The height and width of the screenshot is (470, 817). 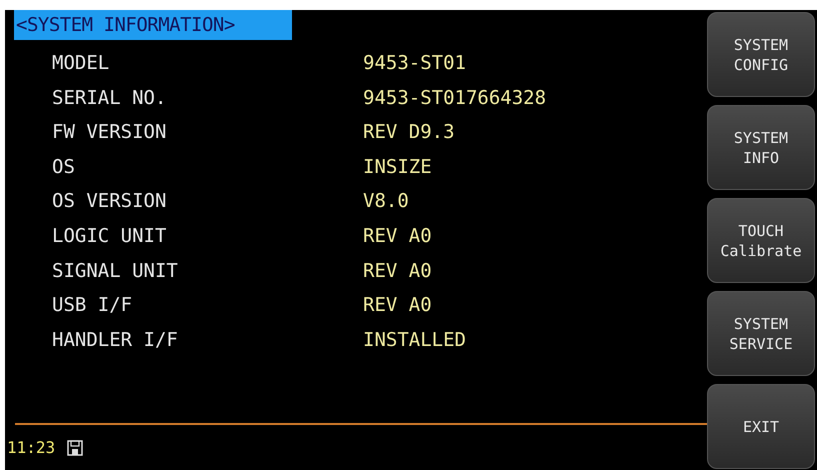 I want to click on info-label: LOGIC UNIT, so click(x=110, y=237).